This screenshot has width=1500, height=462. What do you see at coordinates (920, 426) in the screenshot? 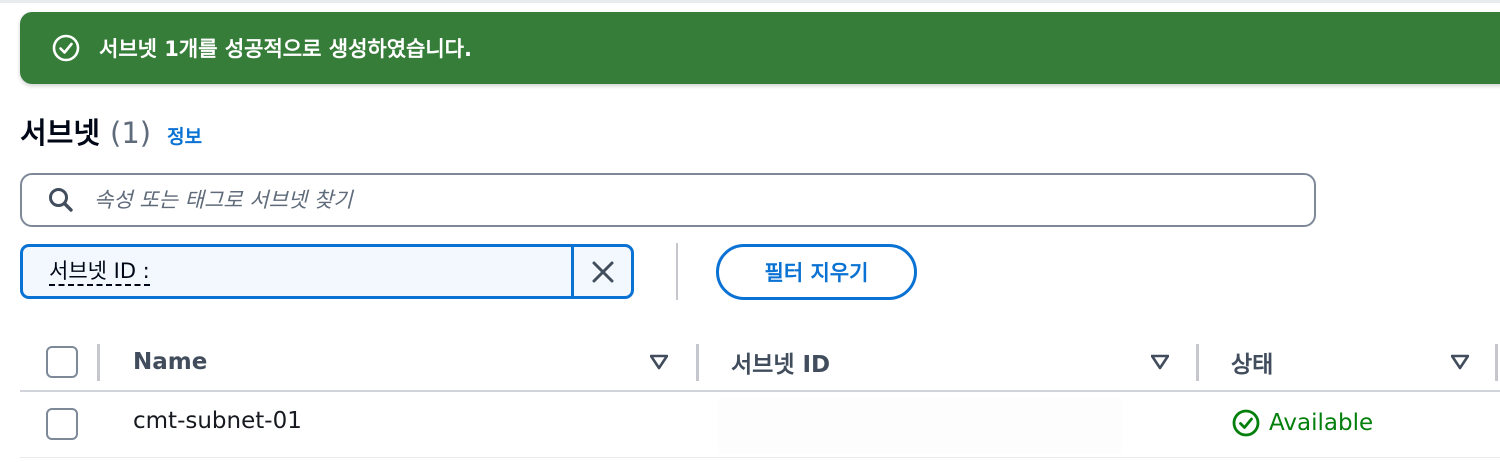
I see `cell-subnet-id` at bounding box center [920, 426].